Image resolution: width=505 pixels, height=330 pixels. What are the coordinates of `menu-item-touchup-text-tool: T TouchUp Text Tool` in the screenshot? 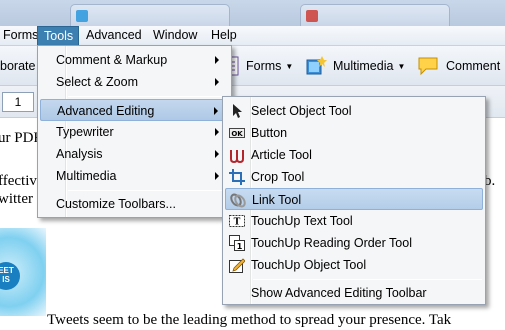 It's located at (354, 221).